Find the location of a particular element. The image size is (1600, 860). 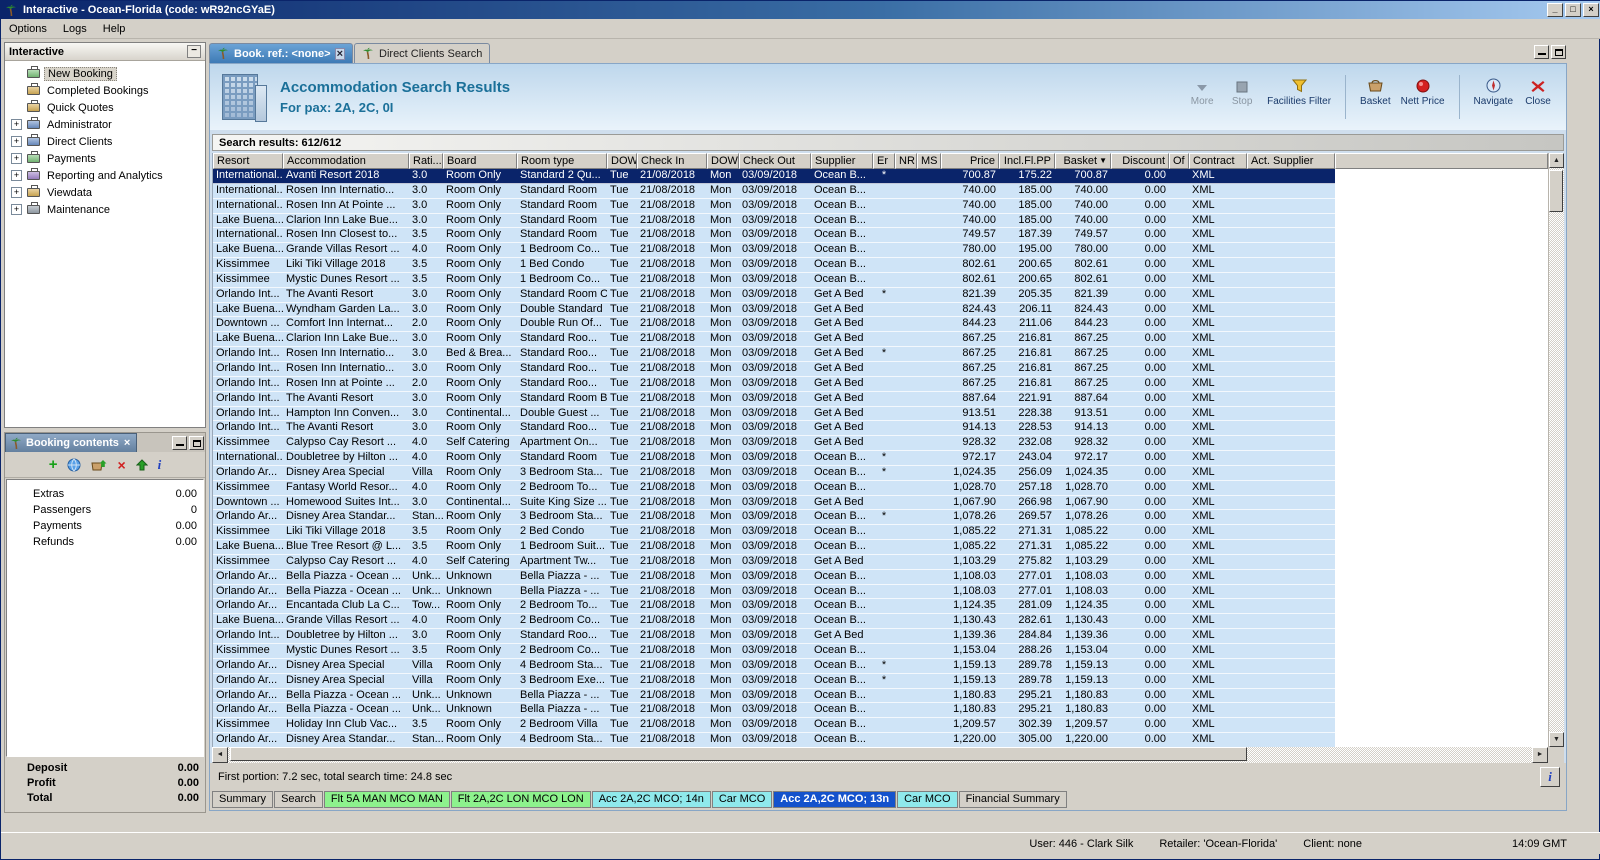

sidebar-item-payments: + Payments is located at coordinates (105, 158).